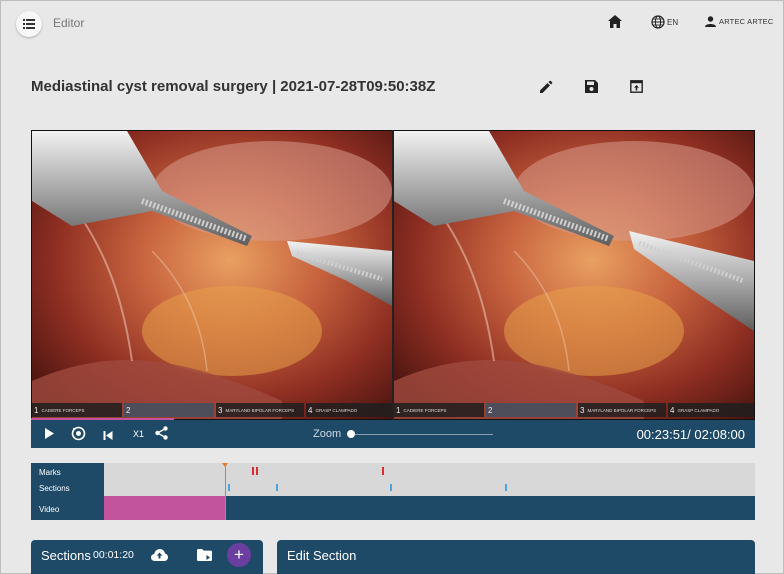 Image resolution: width=784 pixels, height=574 pixels. I want to click on globe-icon, so click(658, 22).